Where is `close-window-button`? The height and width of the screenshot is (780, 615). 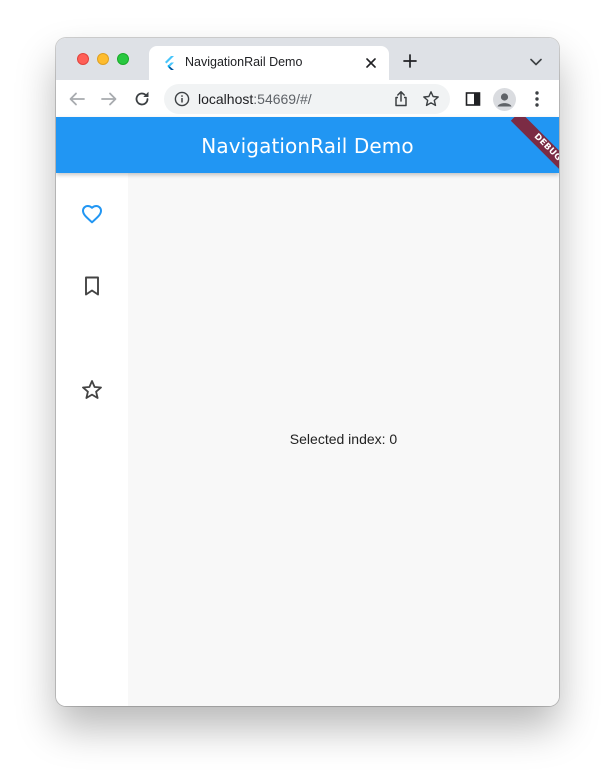 close-window-button is located at coordinates (83, 59).